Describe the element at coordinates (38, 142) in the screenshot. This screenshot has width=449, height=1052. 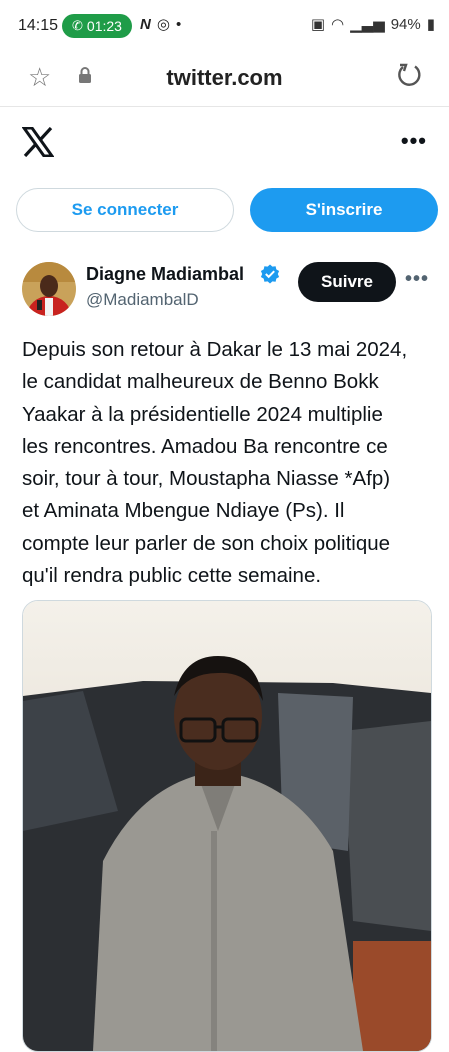
I see `x-logo-icon` at that location.